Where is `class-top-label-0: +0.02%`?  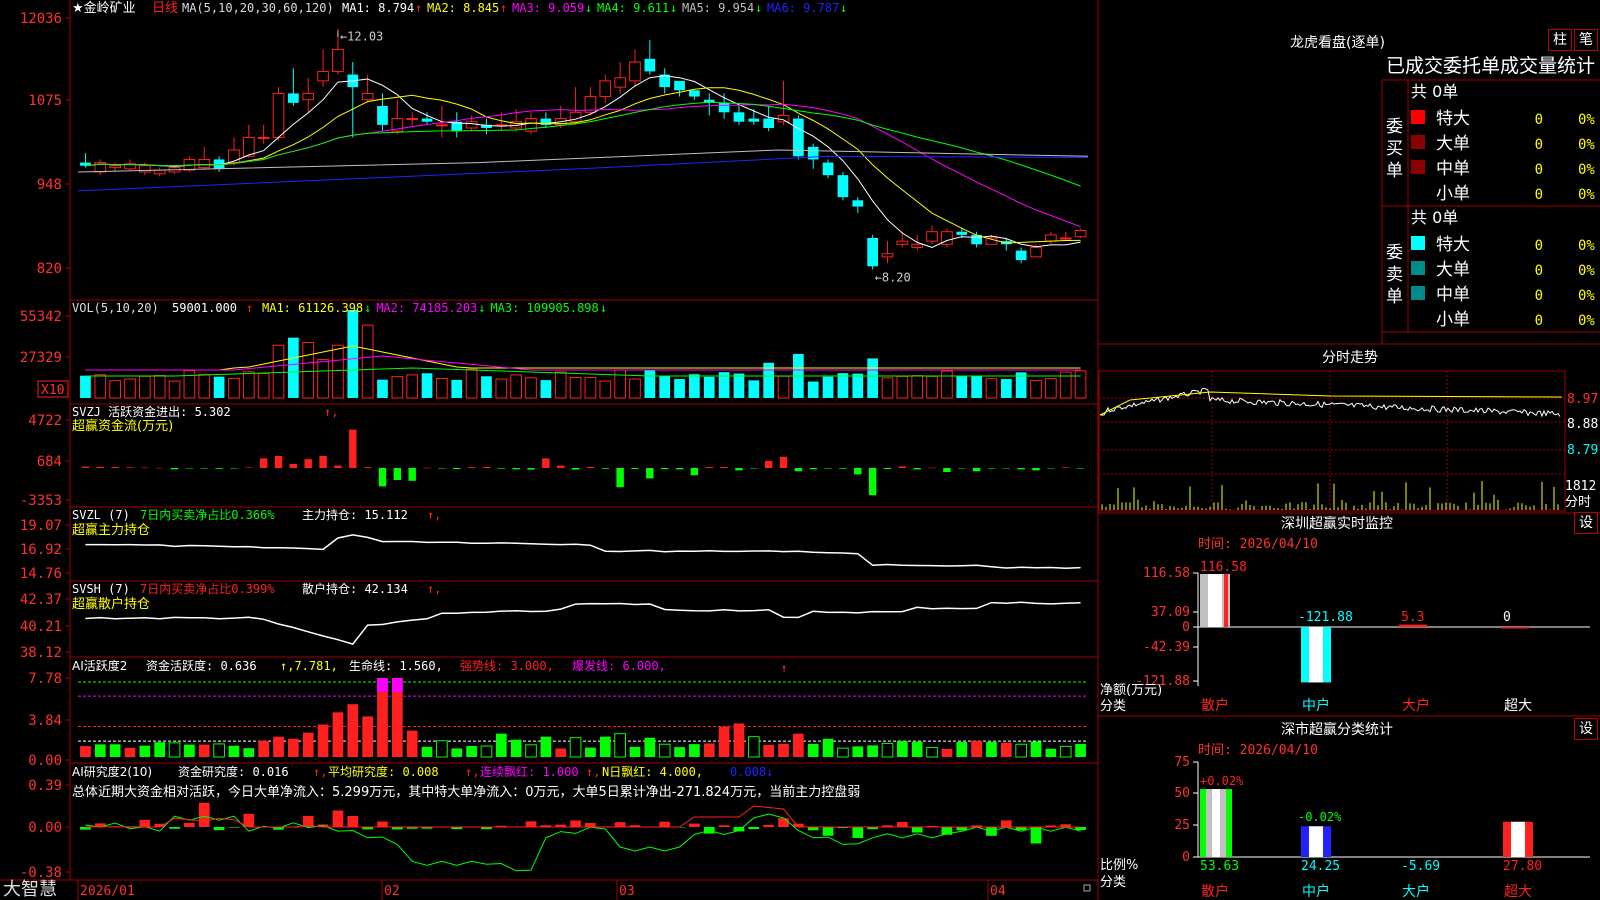 class-top-label-0: +0.02% is located at coordinates (1222, 781).